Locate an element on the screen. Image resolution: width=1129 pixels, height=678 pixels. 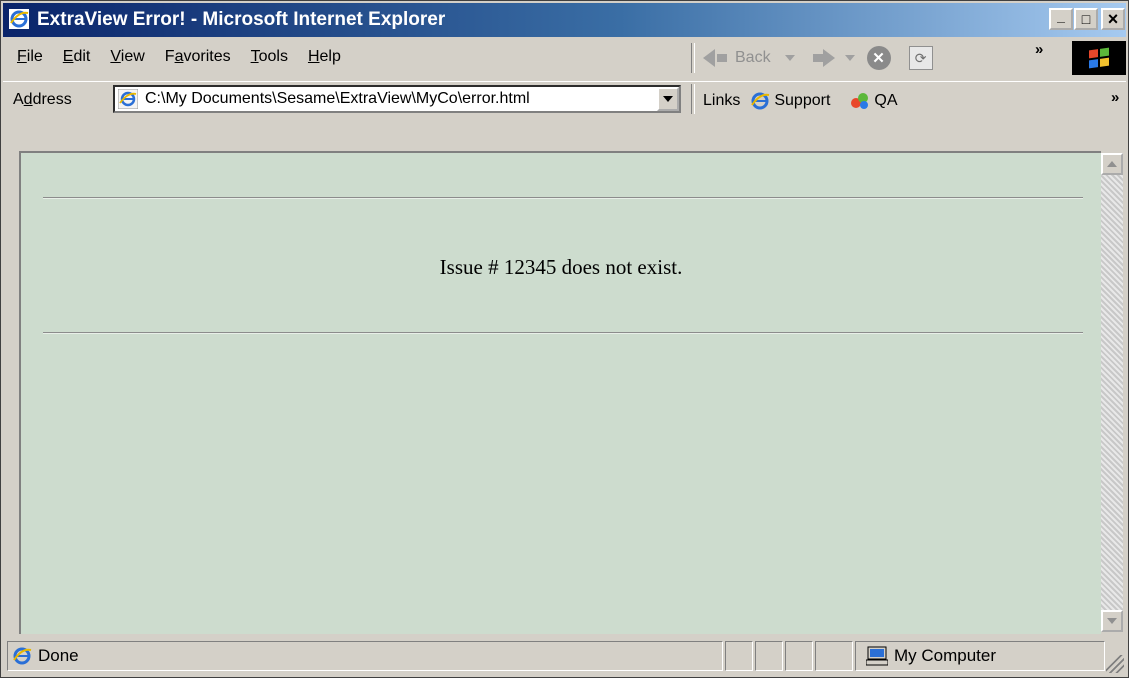
back-arrow-icon is located at coordinates (709, 58).